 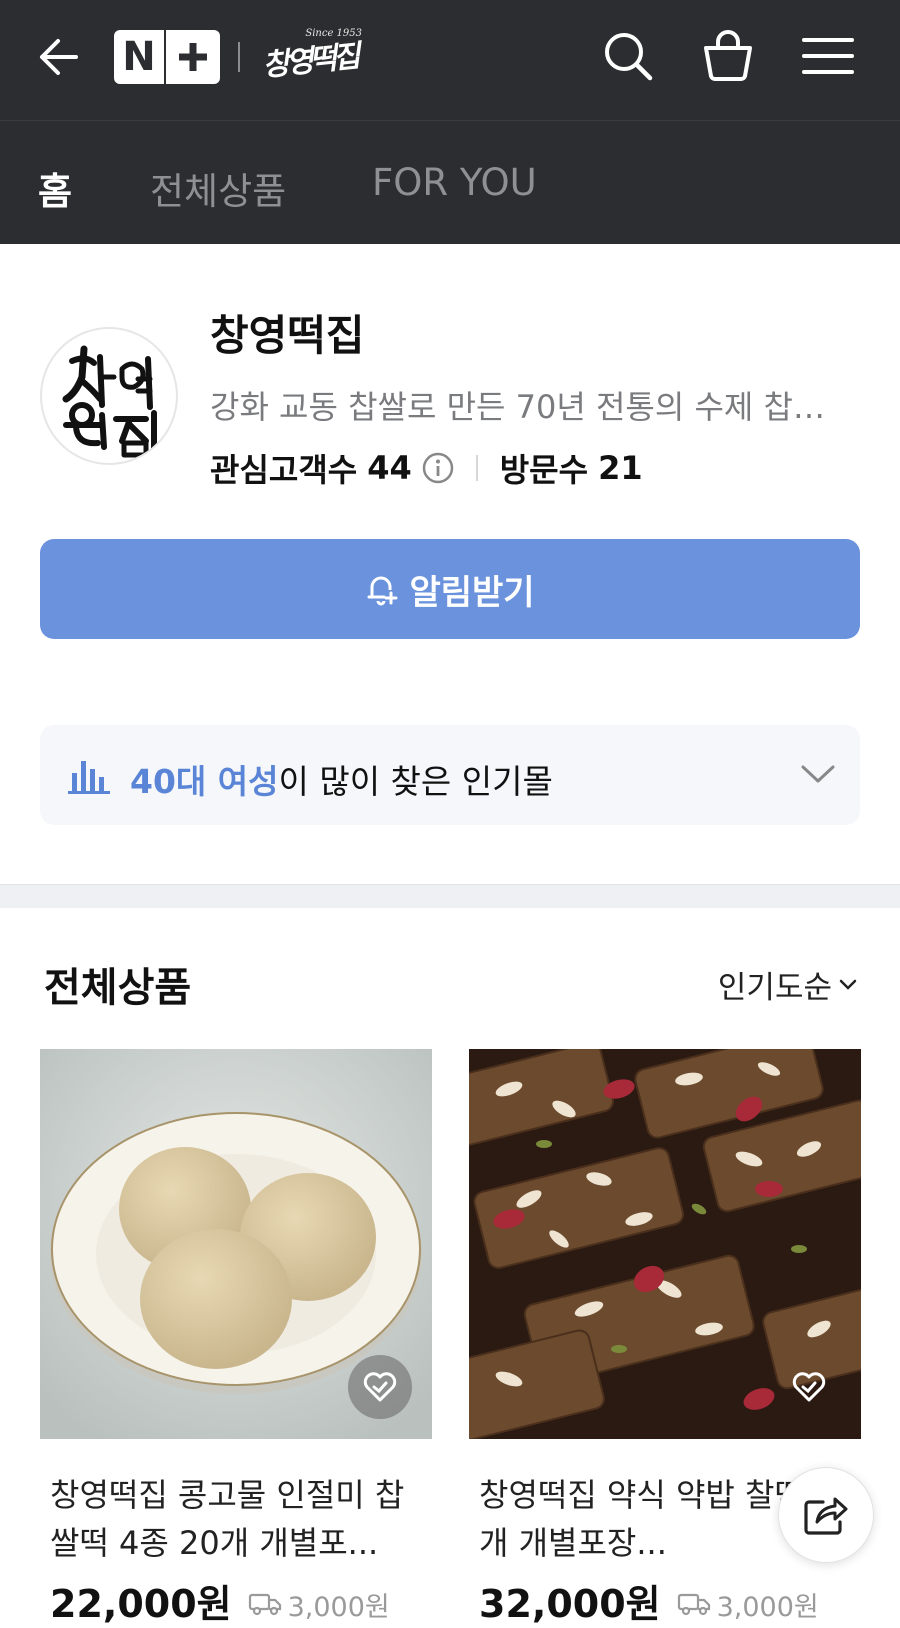 What do you see at coordinates (118, 988) in the screenshot?
I see `section-title: 전체상품` at bounding box center [118, 988].